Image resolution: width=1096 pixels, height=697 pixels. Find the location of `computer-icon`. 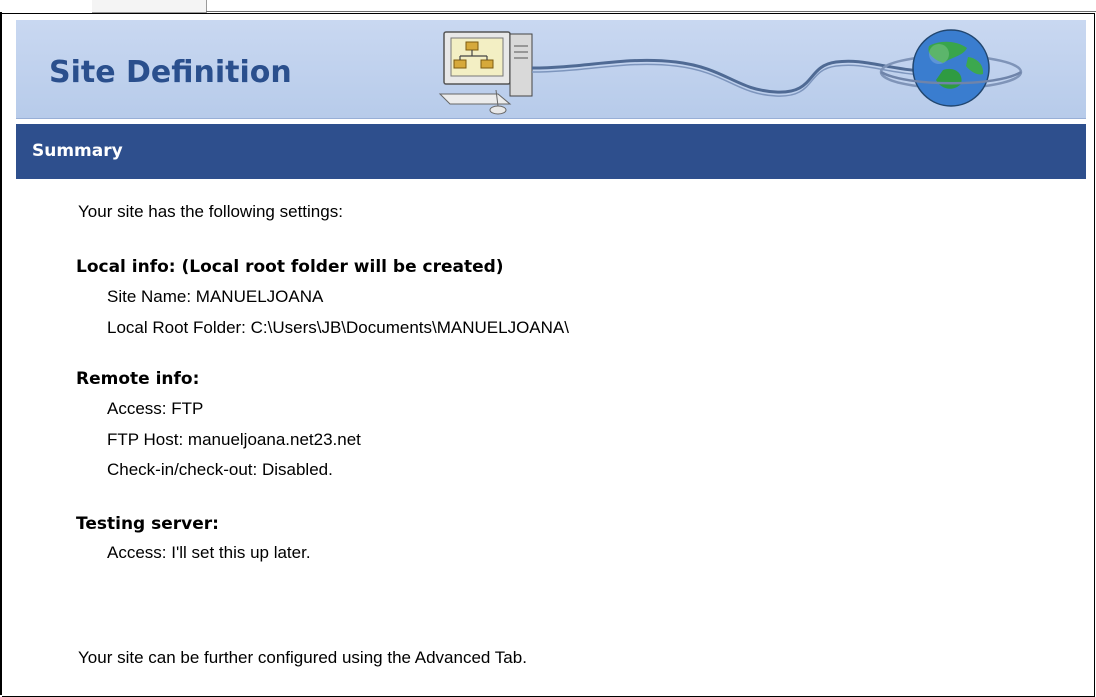

computer-icon is located at coordinates (485, 73).